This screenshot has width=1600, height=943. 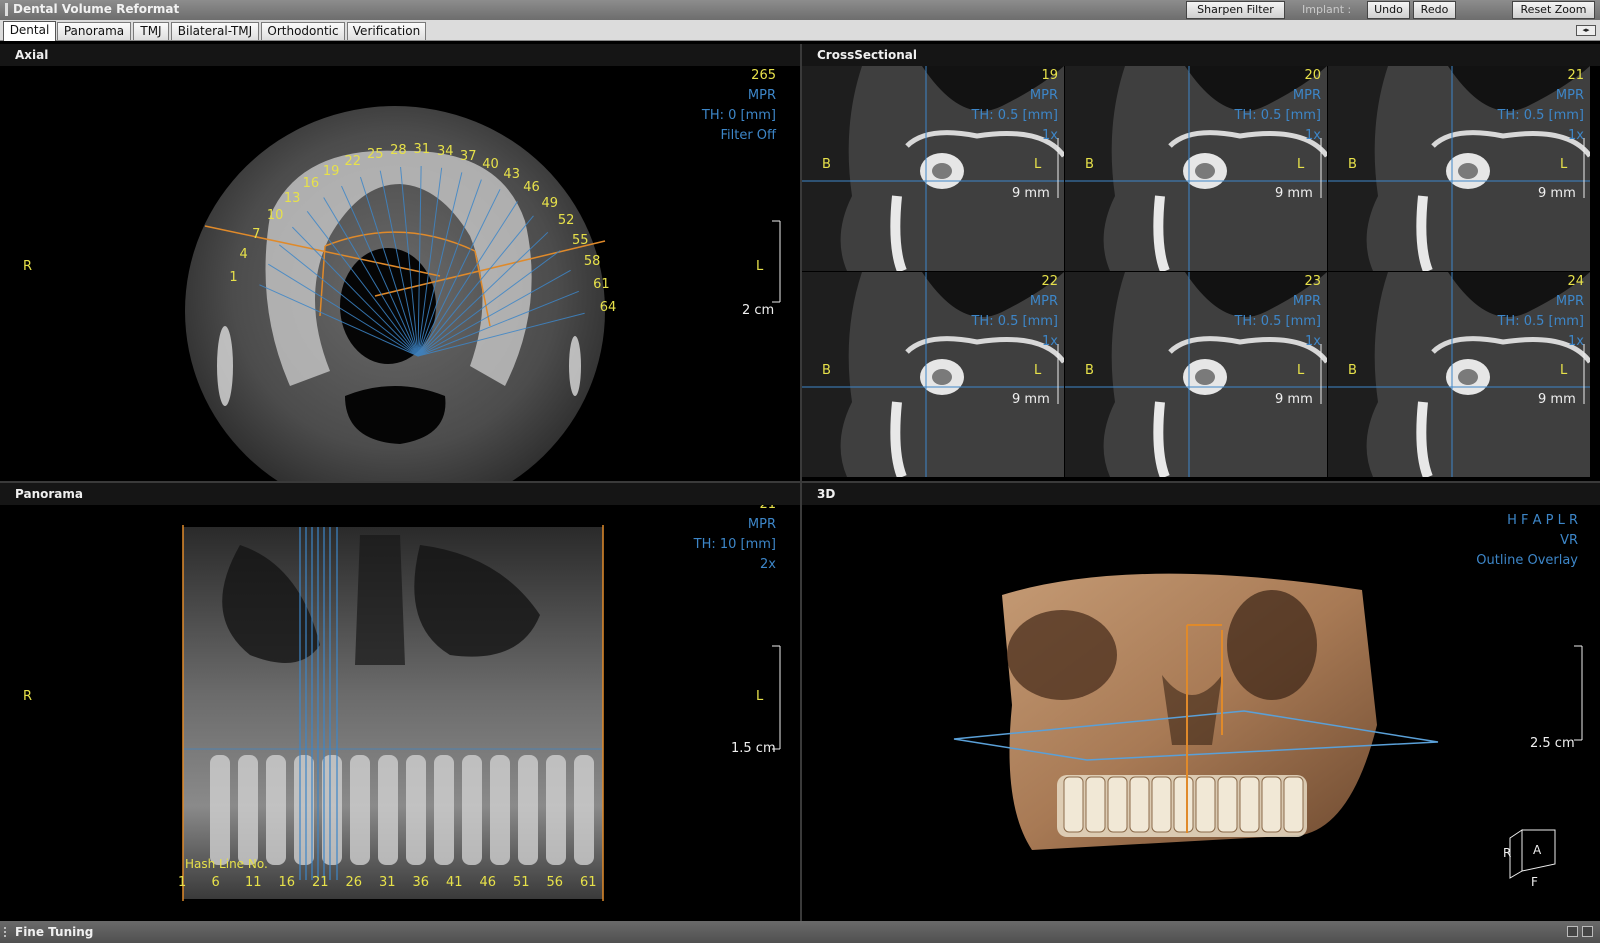 What do you see at coordinates (826, 494) in the screenshot?
I see `view3d-title: 3D` at bounding box center [826, 494].